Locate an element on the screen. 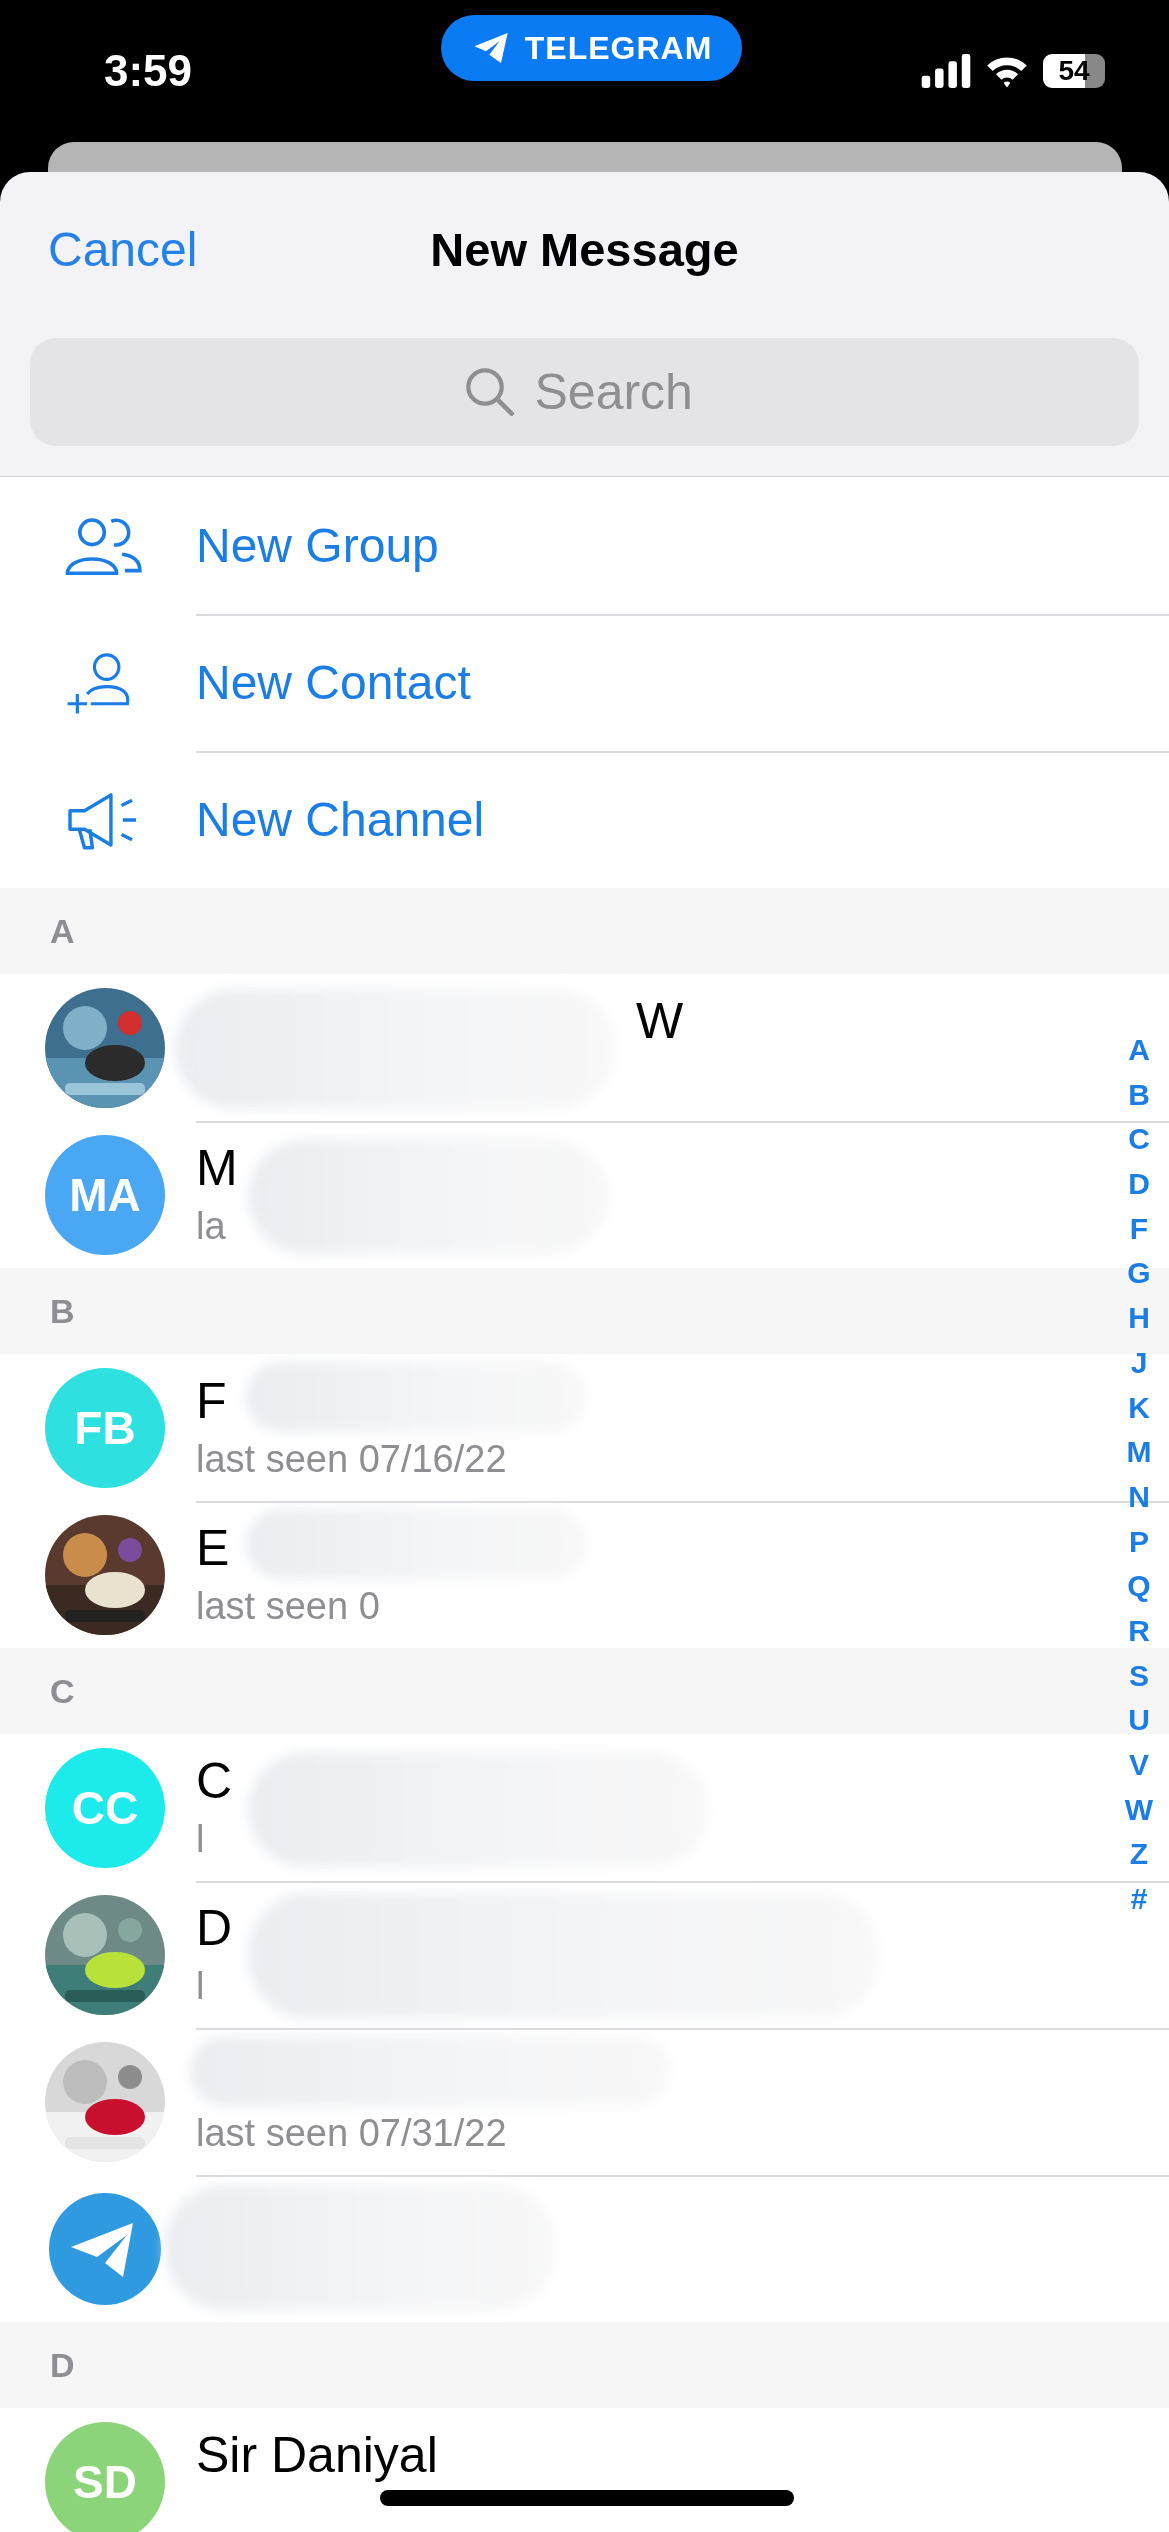 The height and width of the screenshot is (2532, 1169). contact-name: Sir Daniyal is located at coordinates (317, 2454).